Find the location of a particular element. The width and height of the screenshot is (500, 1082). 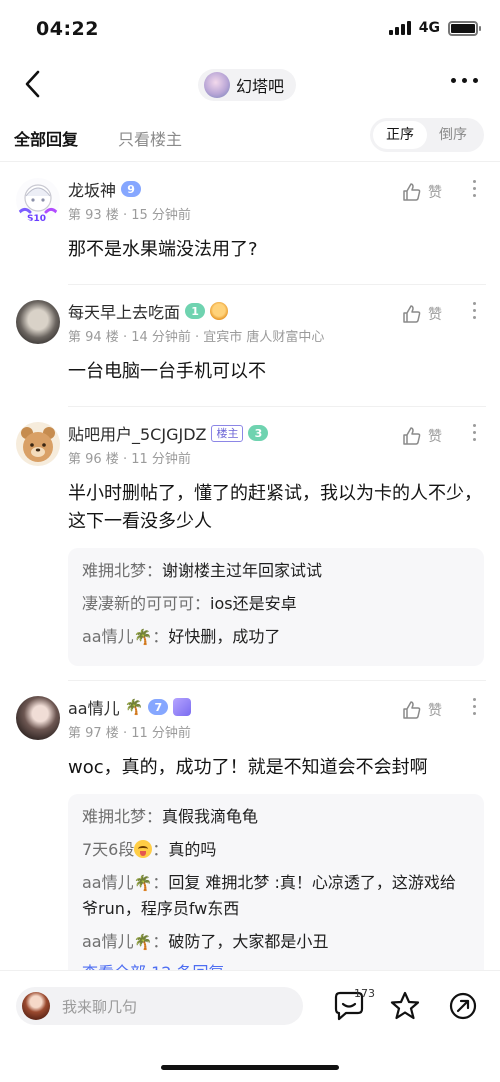

username: 龙坂神 is located at coordinates (92, 189).